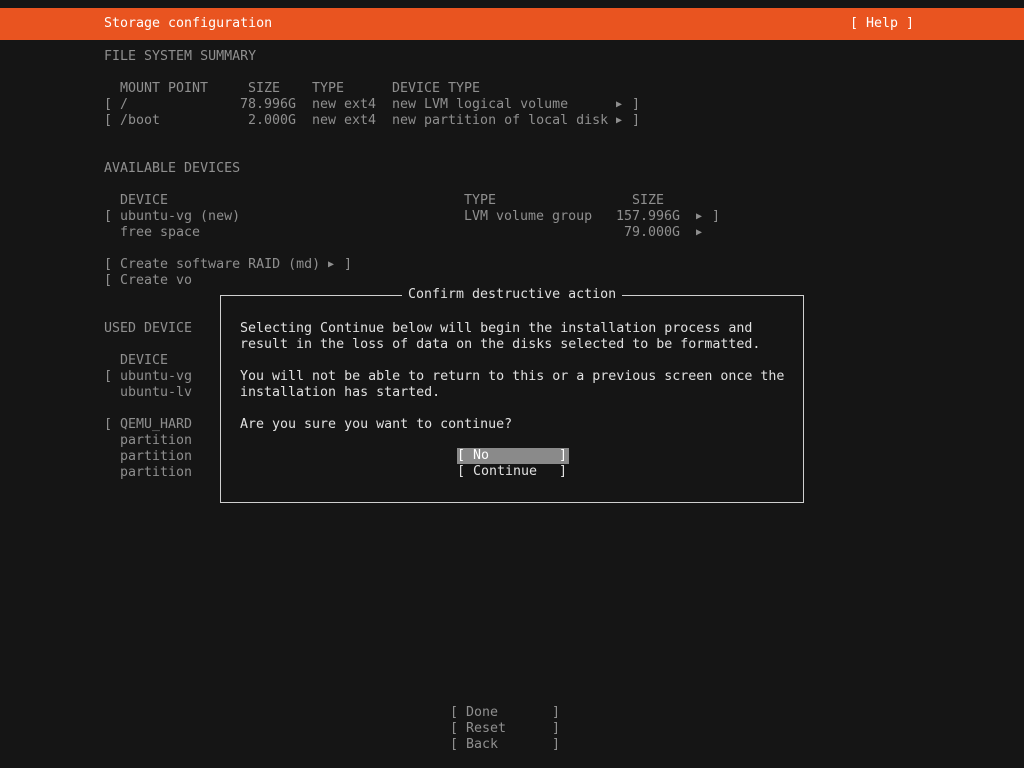  What do you see at coordinates (156, 280) in the screenshot?
I see `create-vg-label: Create vo` at bounding box center [156, 280].